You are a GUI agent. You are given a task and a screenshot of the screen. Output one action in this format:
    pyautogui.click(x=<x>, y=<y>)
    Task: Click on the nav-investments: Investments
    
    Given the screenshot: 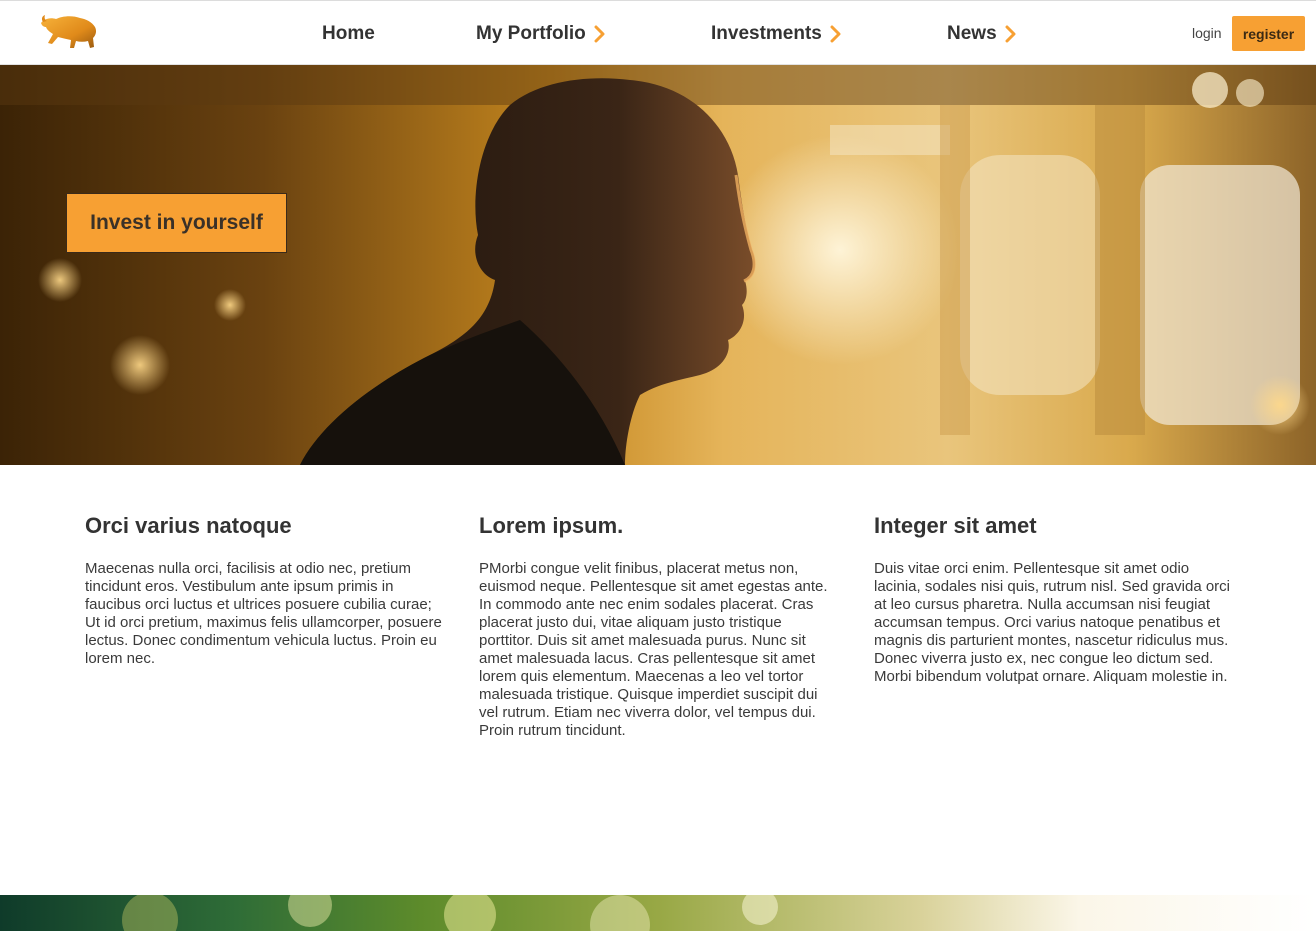 What is the action you would take?
    pyautogui.click(x=776, y=34)
    